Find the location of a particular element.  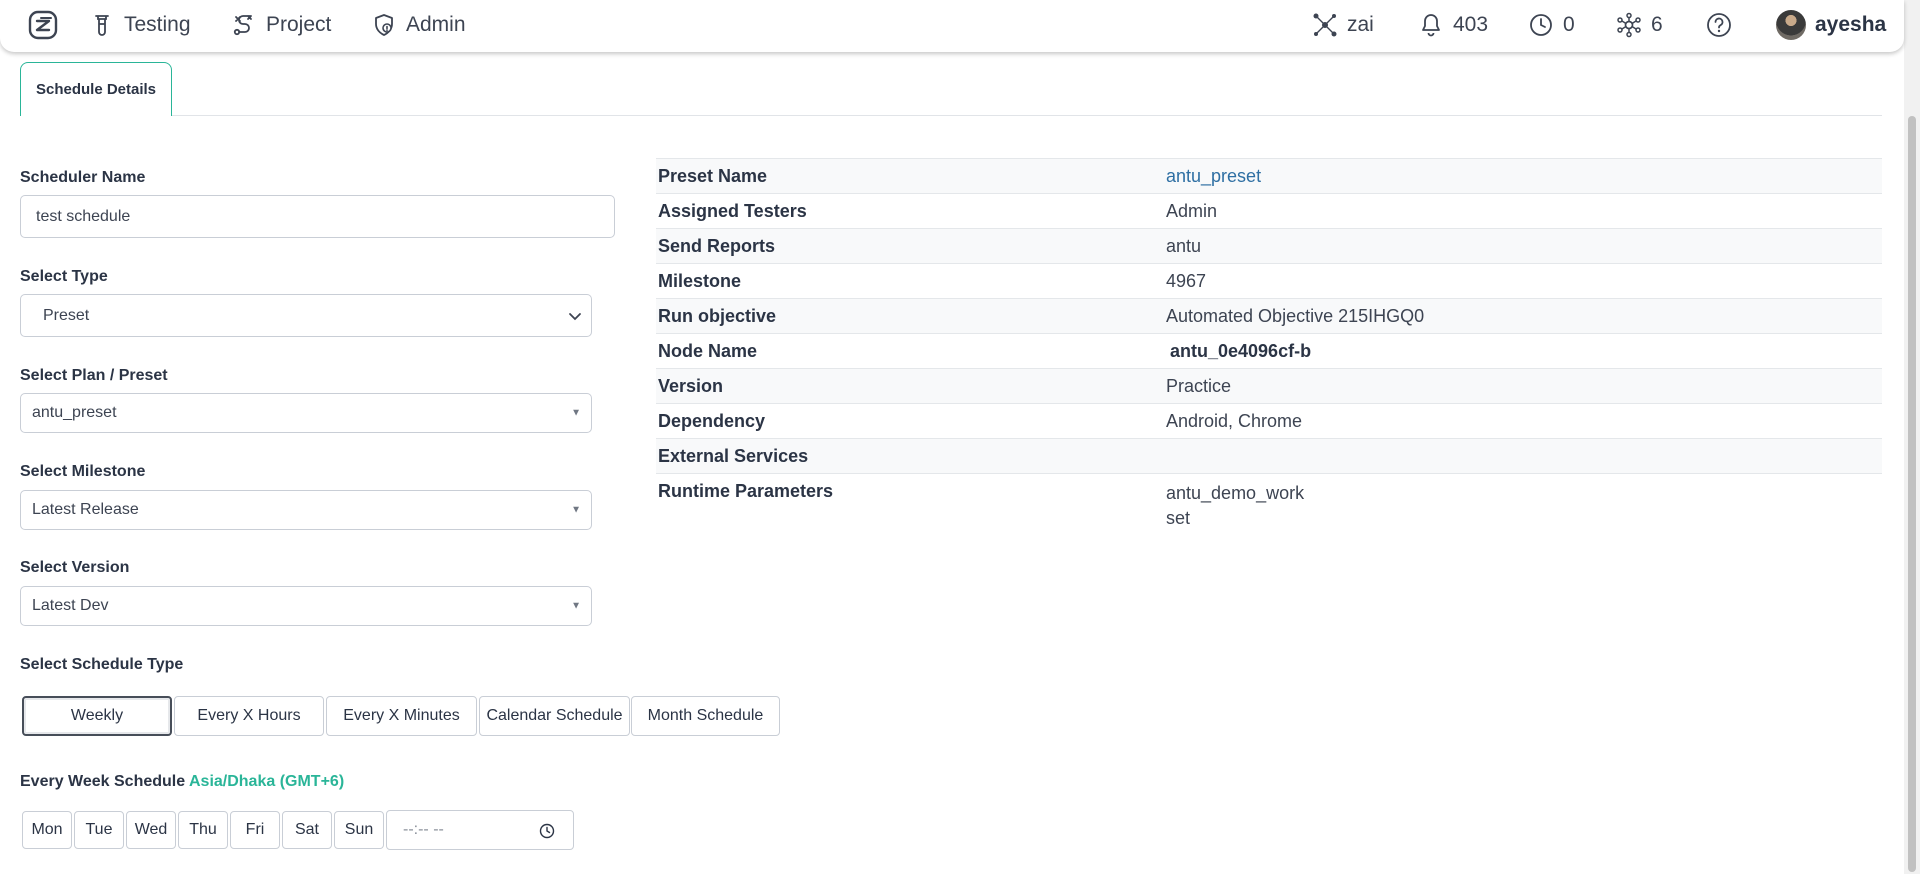

row-value: Admin is located at coordinates (1192, 210).